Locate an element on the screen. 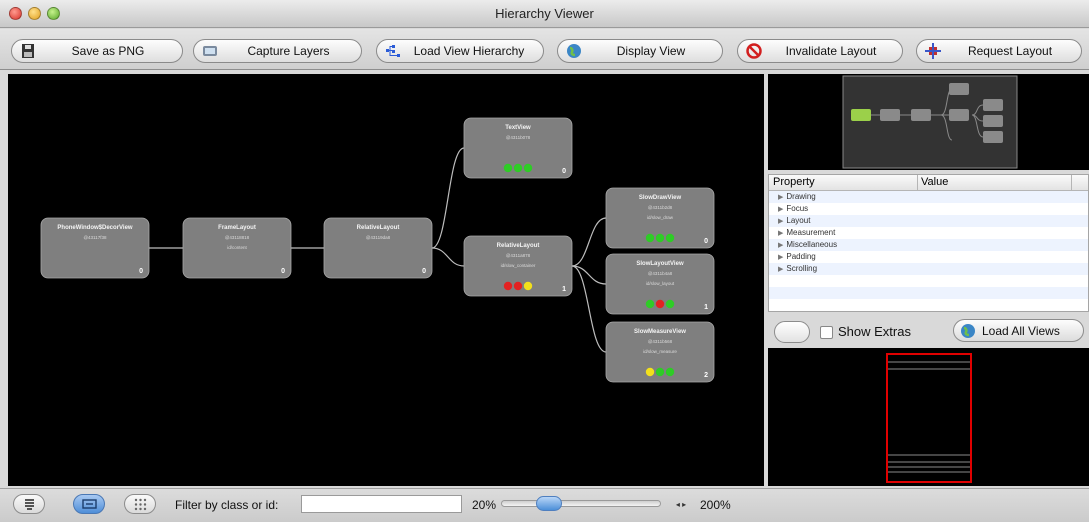 This screenshot has height=522, width=1089. tree-node-address: @43118818 is located at coordinates (237, 237).